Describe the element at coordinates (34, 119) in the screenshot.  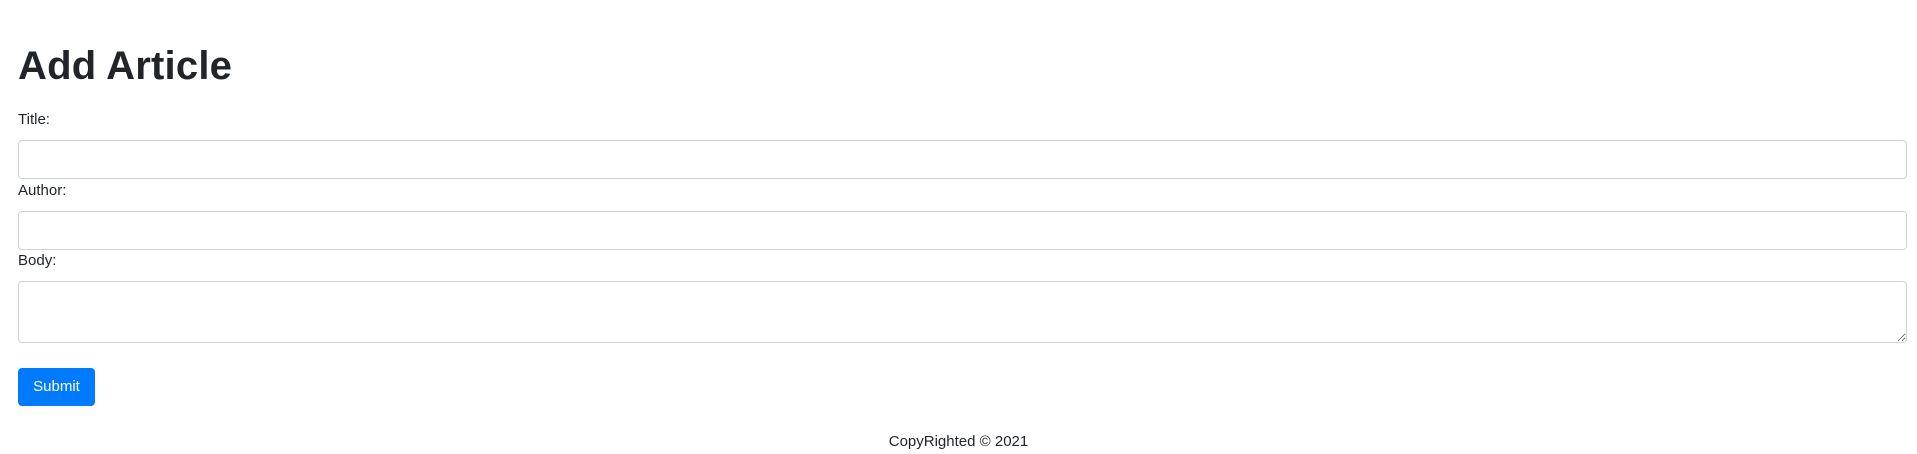
I see `title-label: Title:` at that location.